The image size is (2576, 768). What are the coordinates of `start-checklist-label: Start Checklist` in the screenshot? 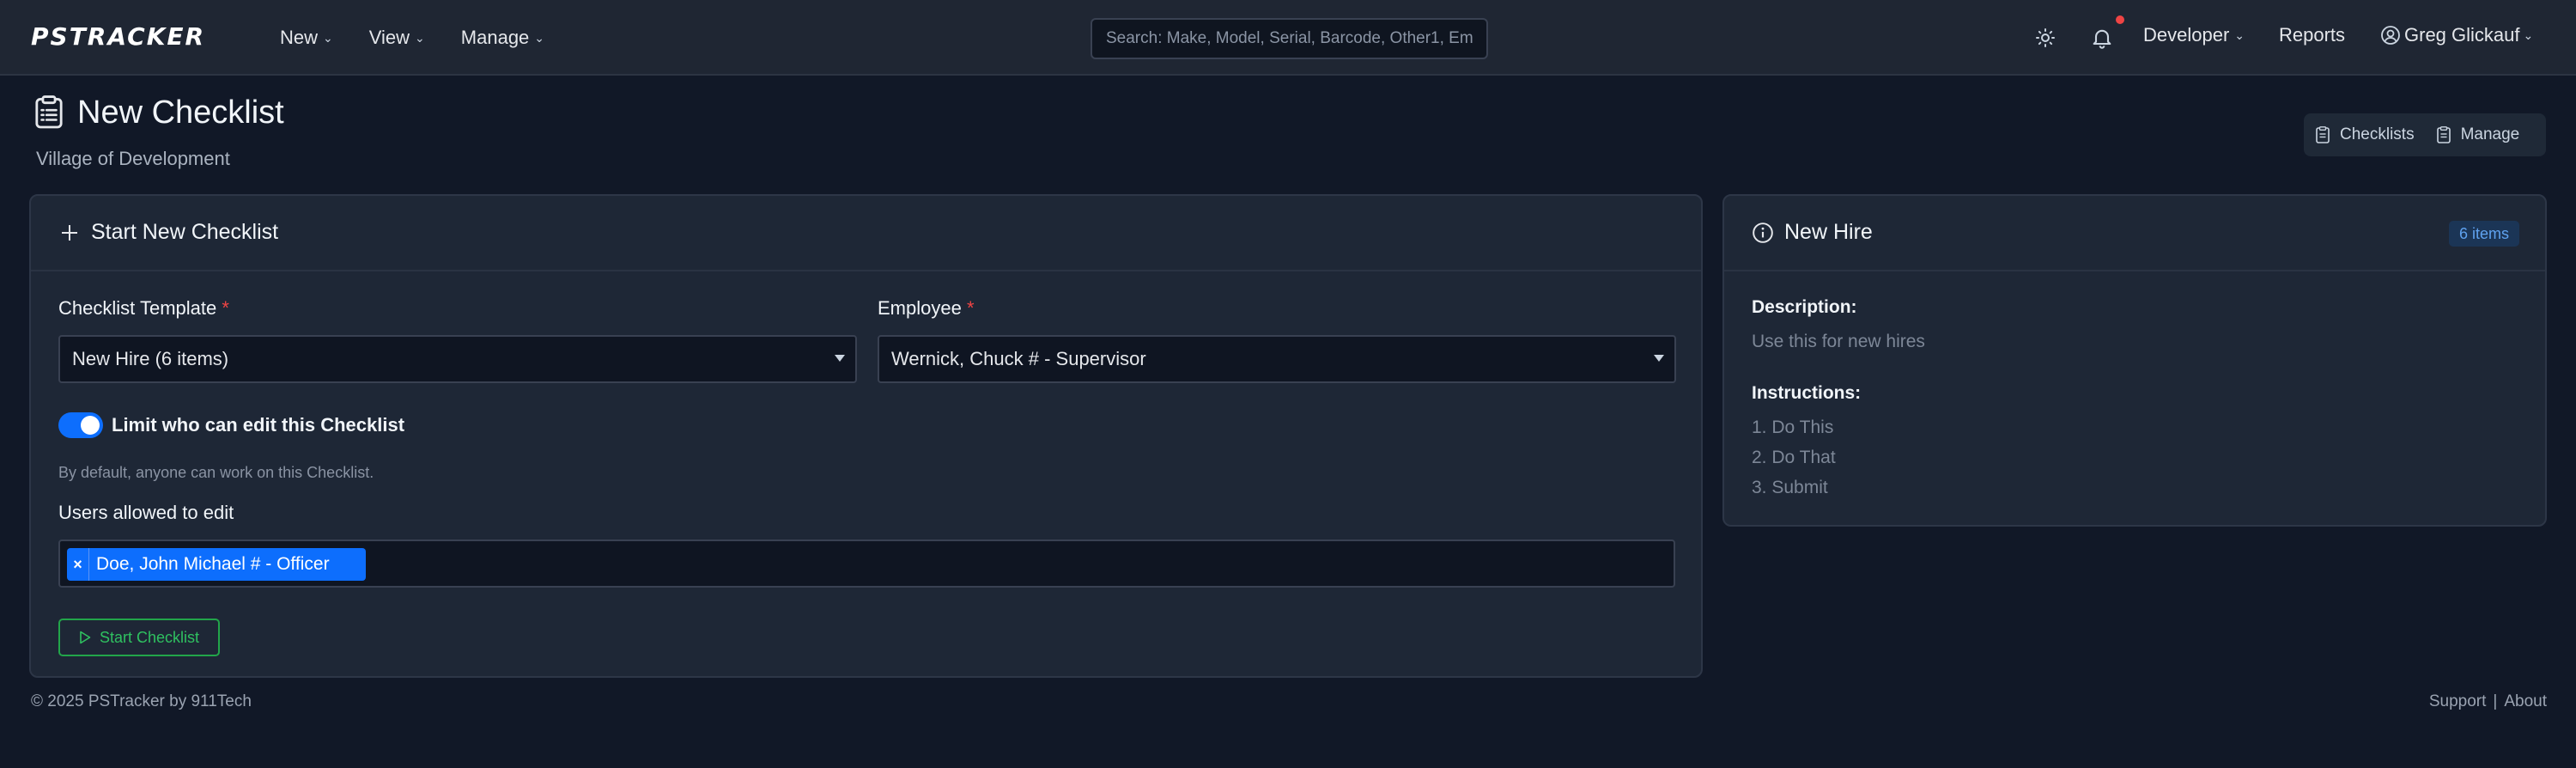 It's located at (149, 637).